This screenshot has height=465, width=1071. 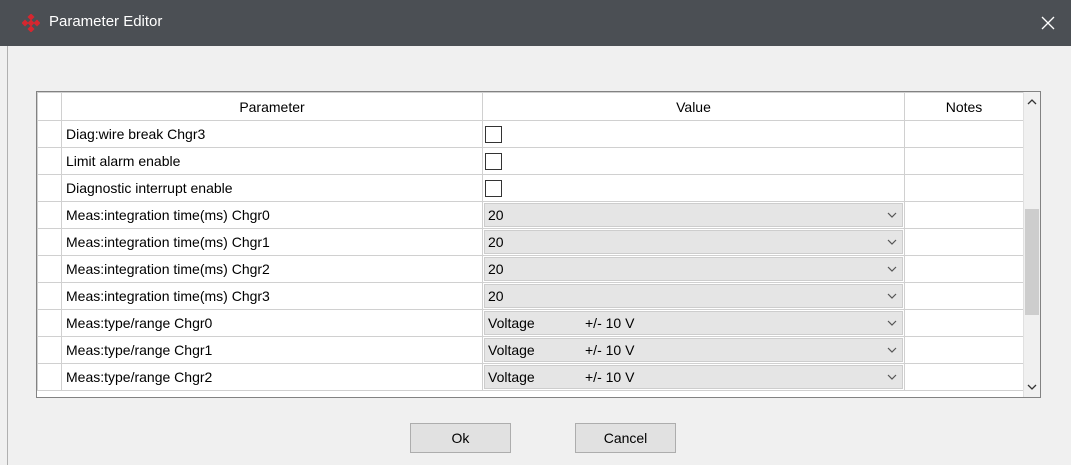 I want to click on table-row: Meas:integration time(ms) Chgr3 20, so click(x=530, y=296).